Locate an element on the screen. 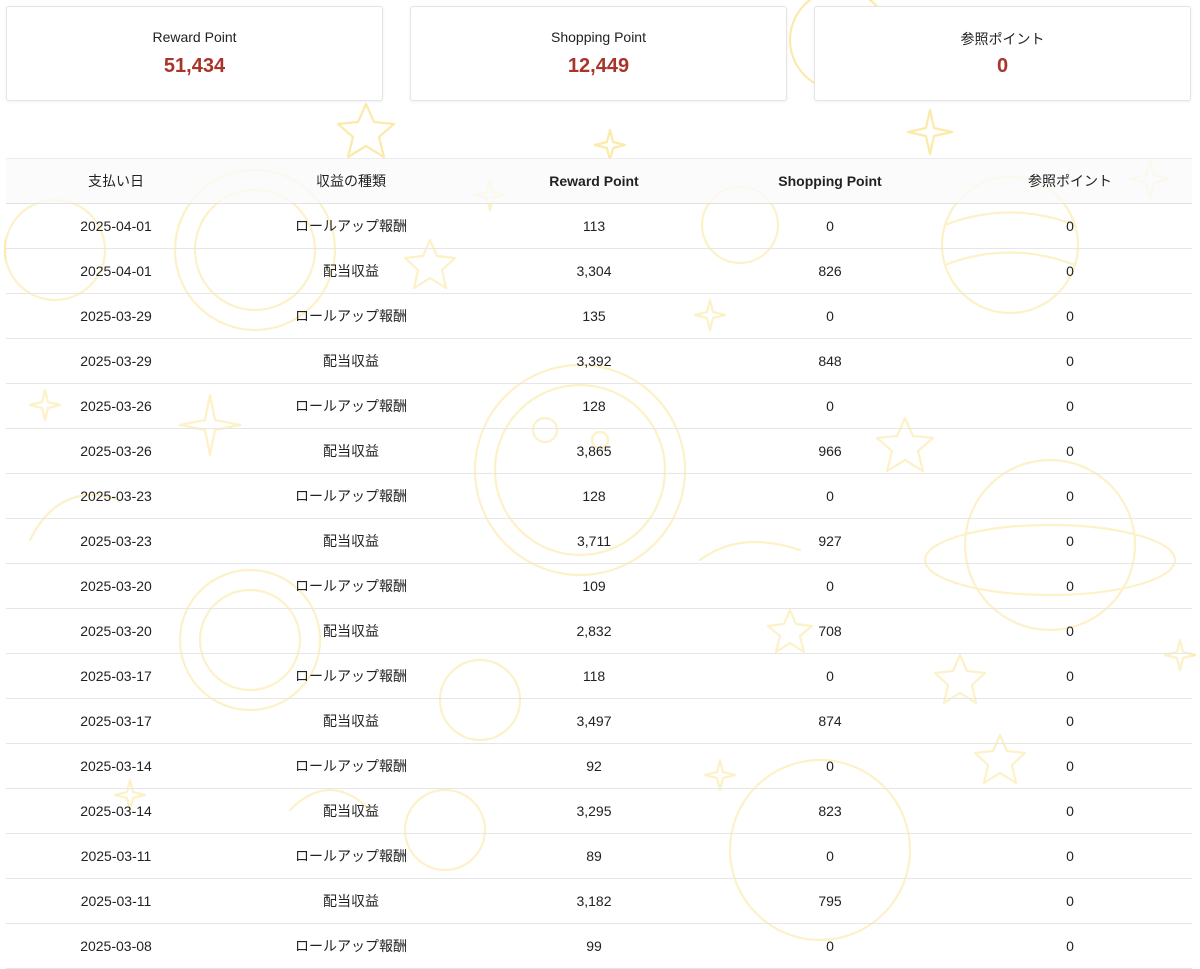  table-row: 2025-03-29 ロールアップ報酬 135 0 0 is located at coordinates (599, 316).